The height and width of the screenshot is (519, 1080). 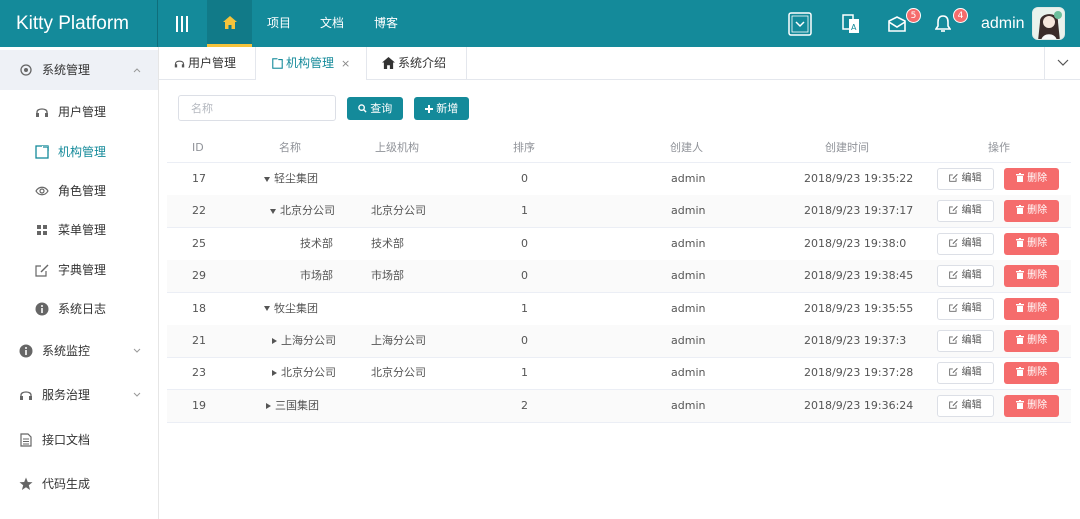 I want to click on plus-icon, so click(x=428, y=109).